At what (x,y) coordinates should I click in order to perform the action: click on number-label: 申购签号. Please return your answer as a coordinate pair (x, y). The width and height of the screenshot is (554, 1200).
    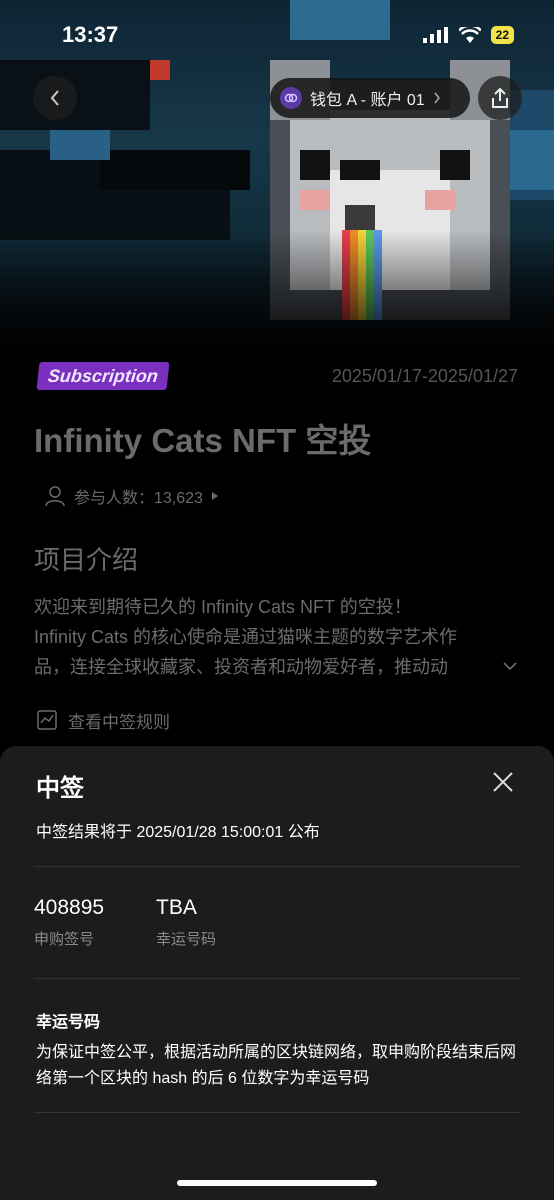
    Looking at the image, I should click on (64, 939).